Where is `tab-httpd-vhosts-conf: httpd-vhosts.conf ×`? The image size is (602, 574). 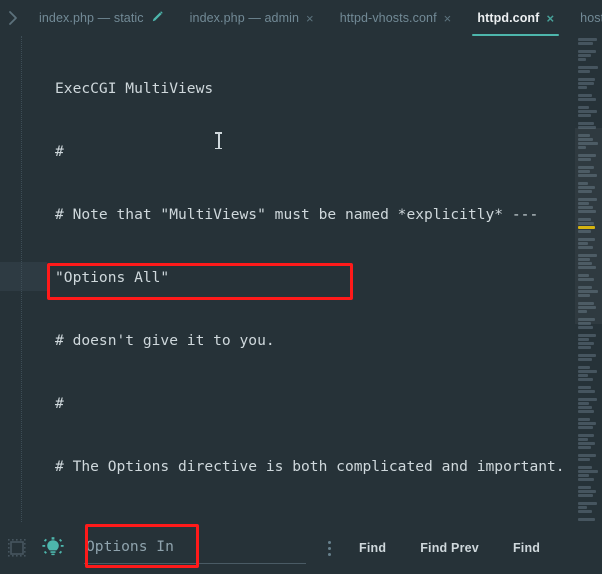
tab-httpd-vhosts-conf: httpd-vhosts.conf × is located at coordinates (396, 18).